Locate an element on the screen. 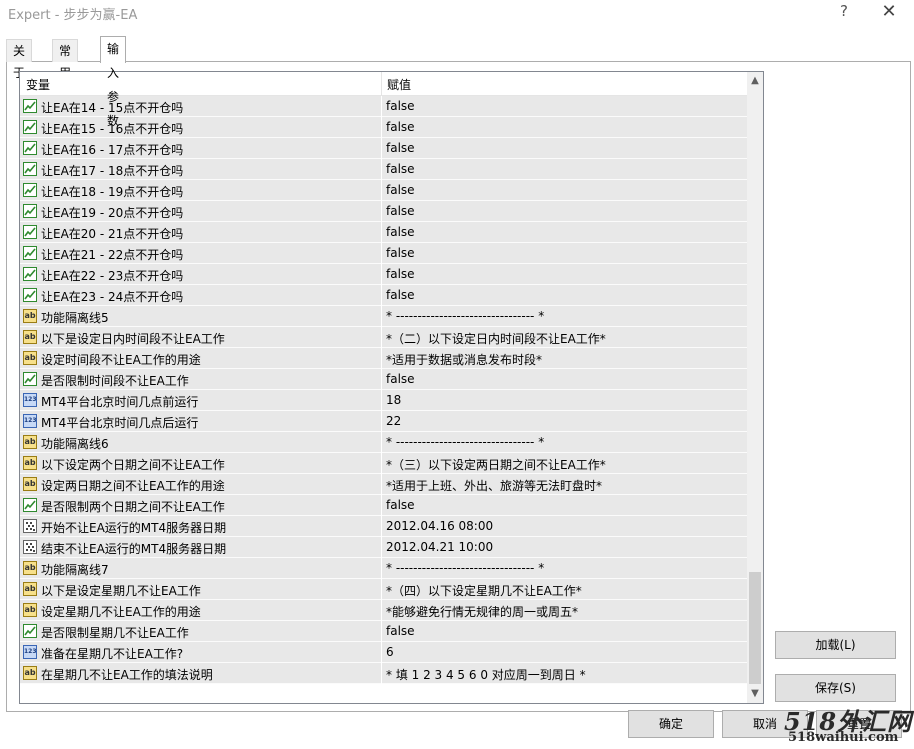 The image size is (914, 749). scroll-down-arrow-icon: ▼ is located at coordinates (755, 694).